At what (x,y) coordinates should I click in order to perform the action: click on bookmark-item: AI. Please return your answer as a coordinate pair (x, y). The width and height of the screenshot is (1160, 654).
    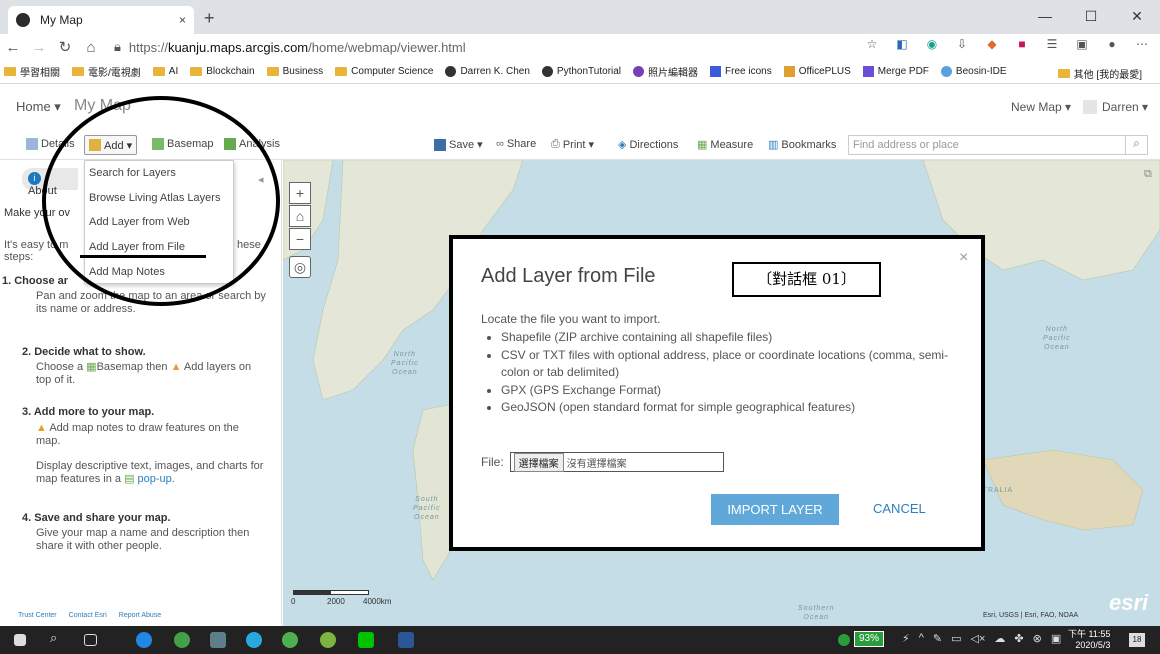
    Looking at the image, I should click on (165, 71).